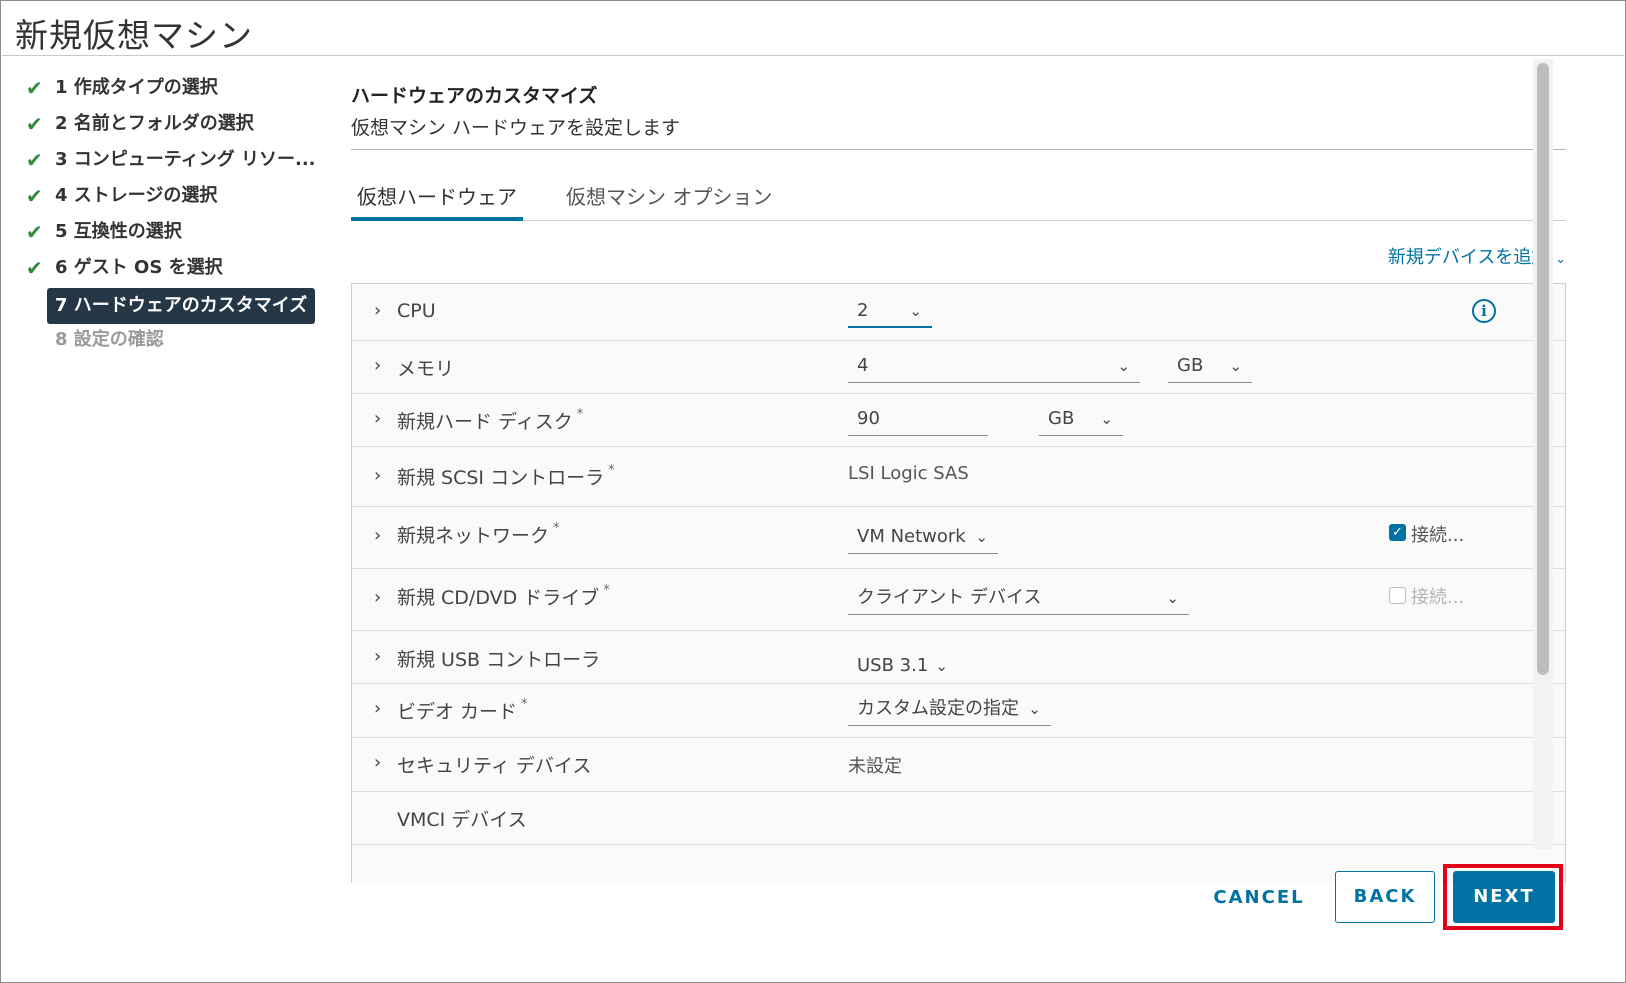 The width and height of the screenshot is (1626, 983). What do you see at coordinates (437, 198) in the screenshot?
I see `tab-virtual-hardware: 仮想ハードウェア` at bounding box center [437, 198].